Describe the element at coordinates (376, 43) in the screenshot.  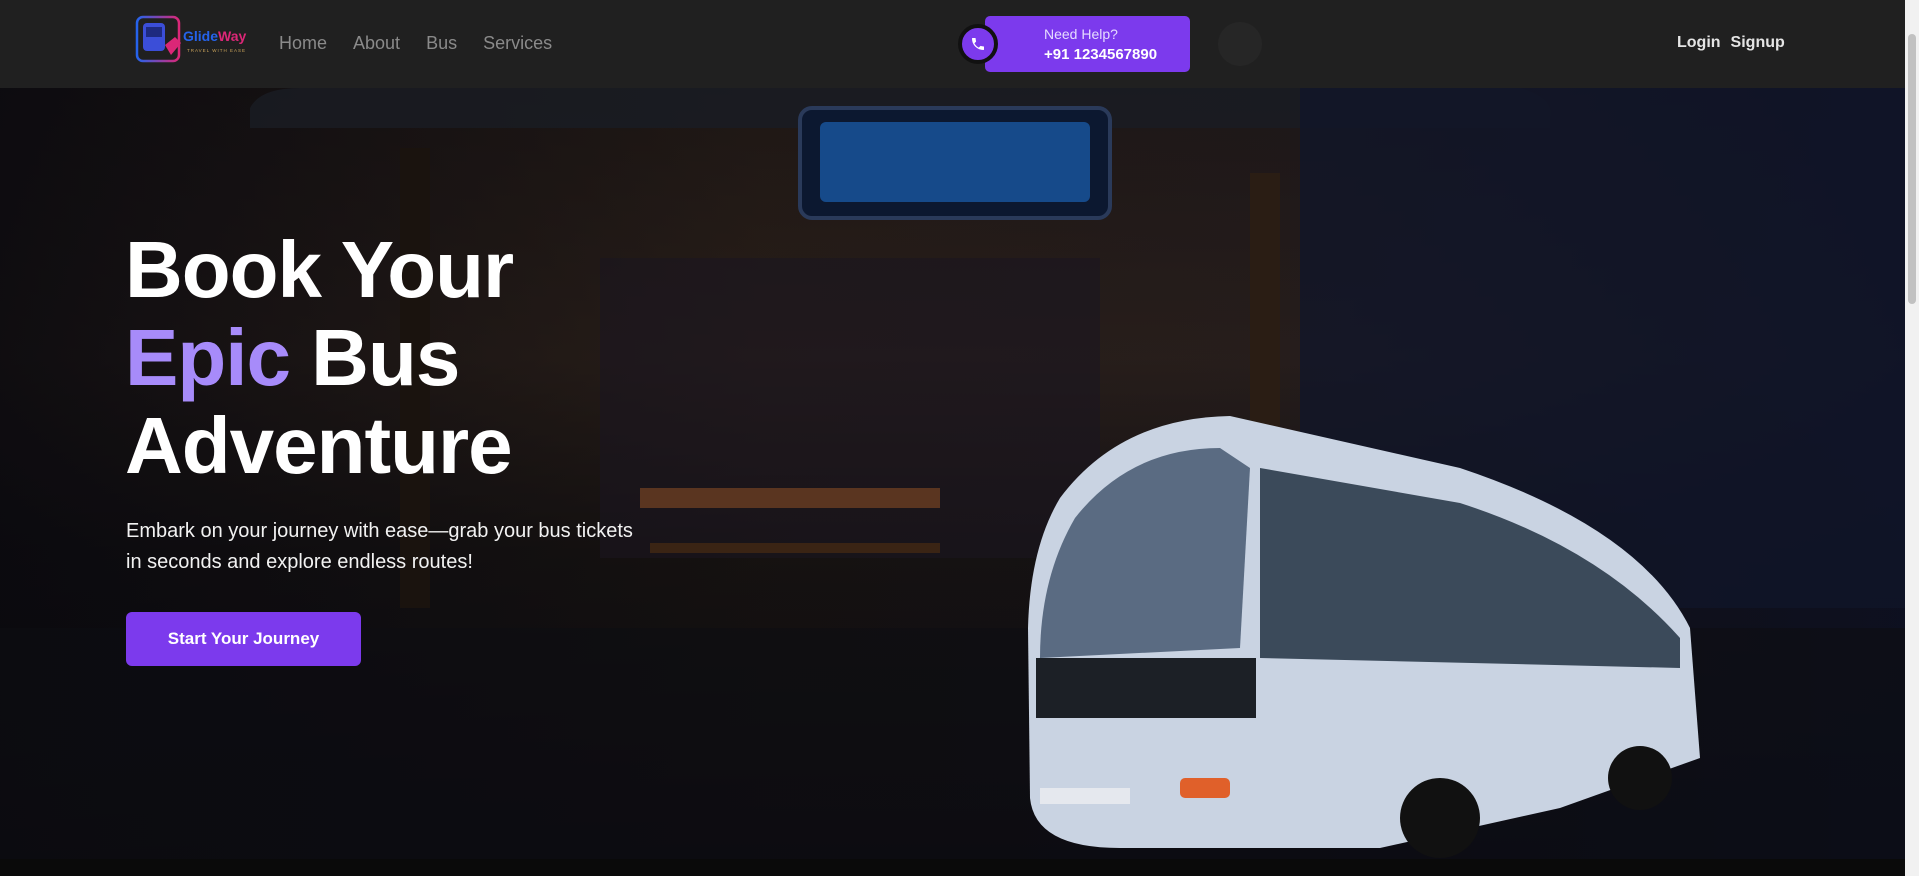
I see `nav-about: About` at that location.